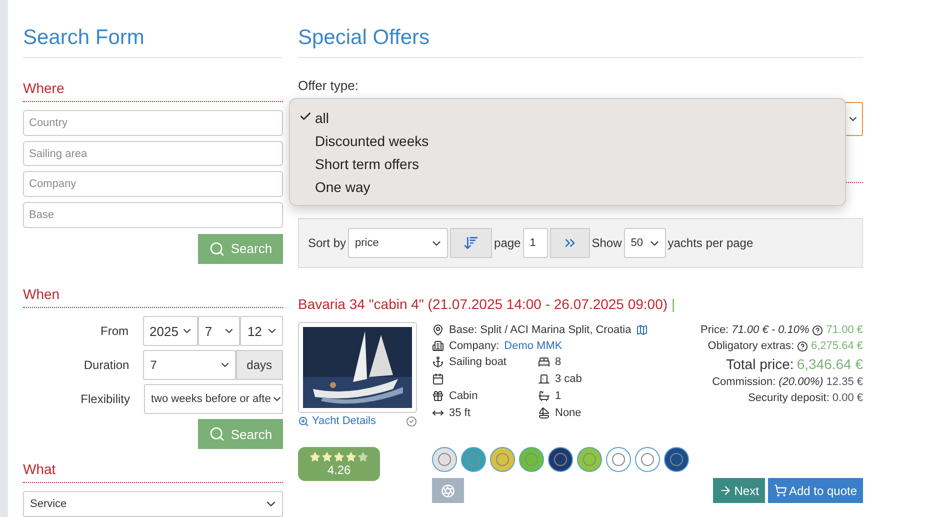 Image resolution: width=939 pixels, height=517 pixels. I want to click on text-field: Sailing area, so click(153, 153).